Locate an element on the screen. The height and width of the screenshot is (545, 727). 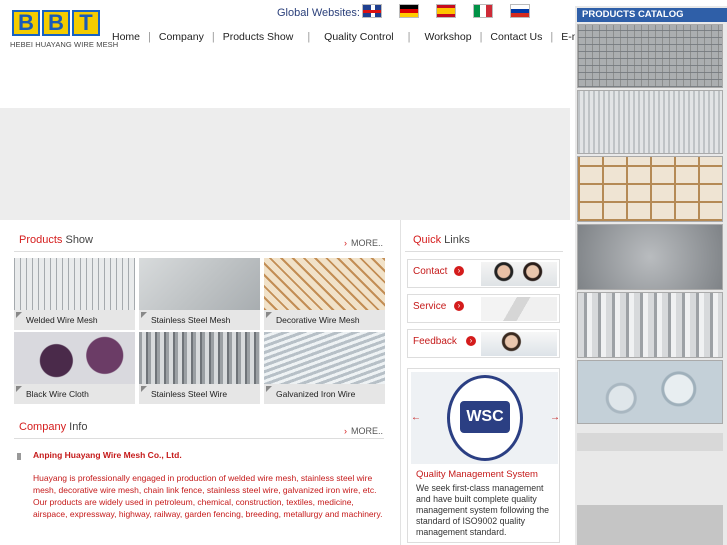
company-title-highlight: Company is located at coordinates (43, 427).